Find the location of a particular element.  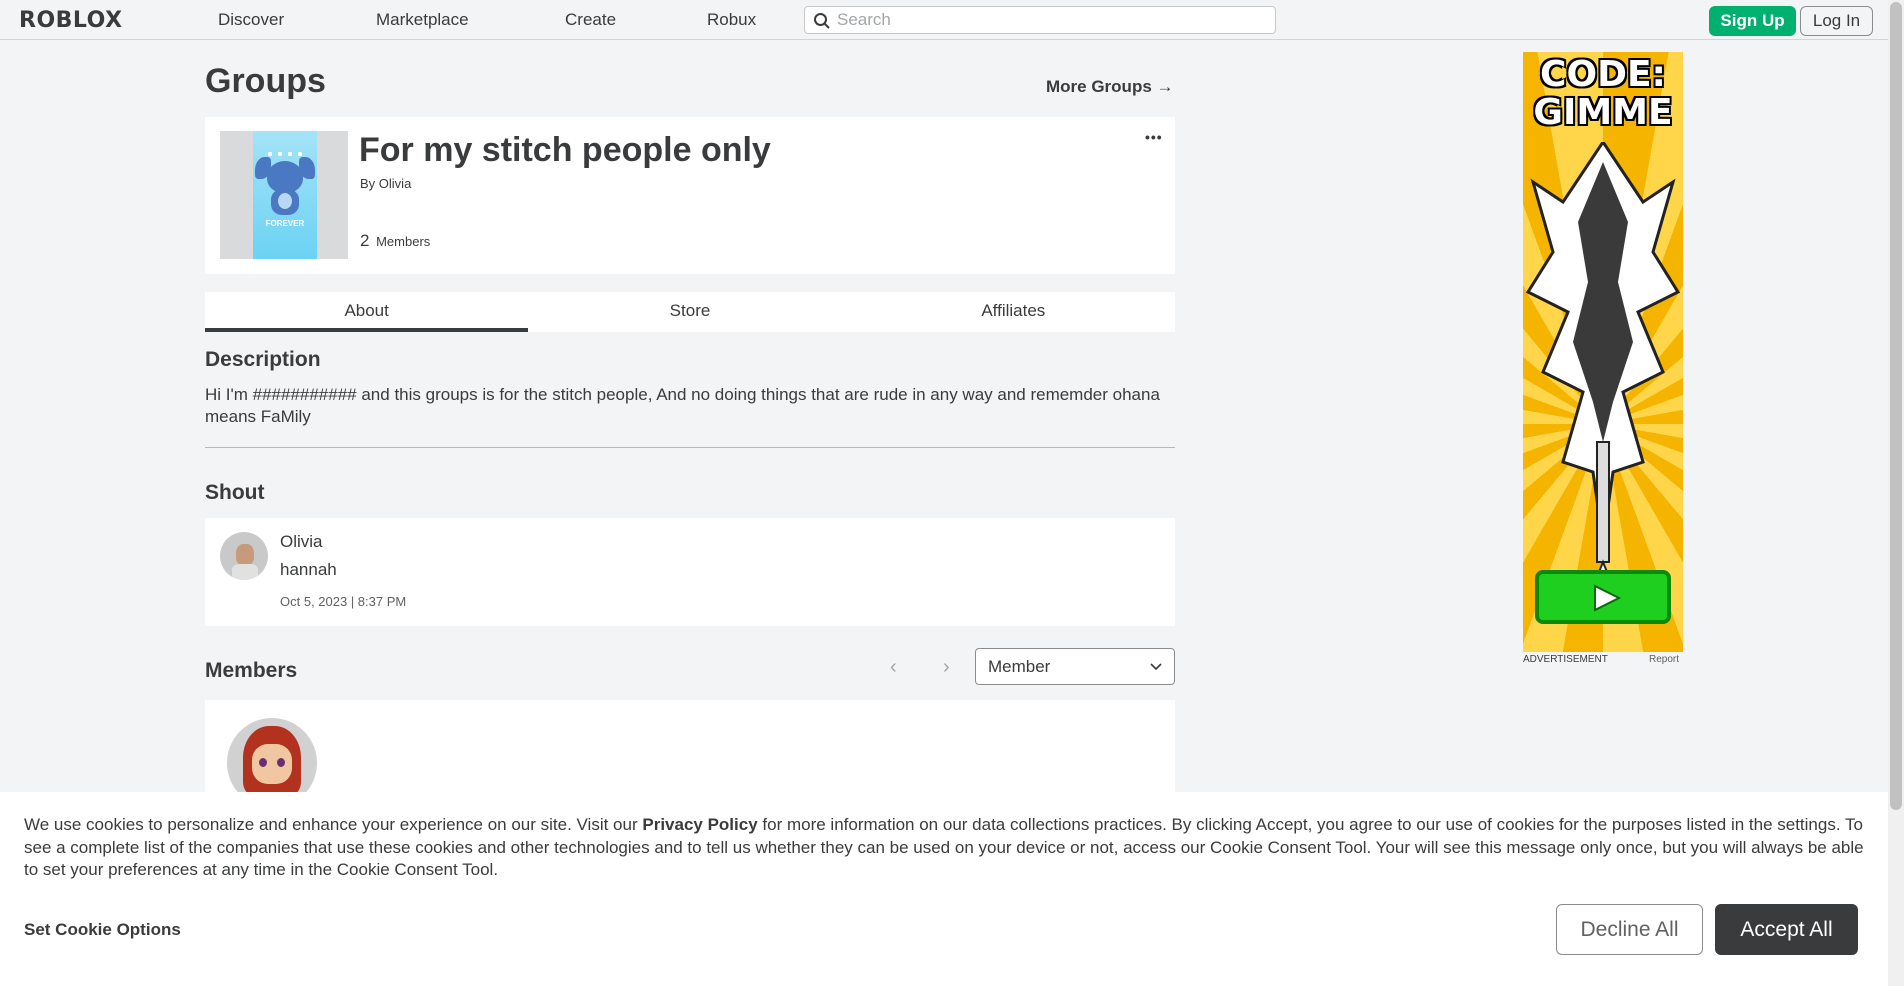

shout-title: Shout is located at coordinates (235, 492).